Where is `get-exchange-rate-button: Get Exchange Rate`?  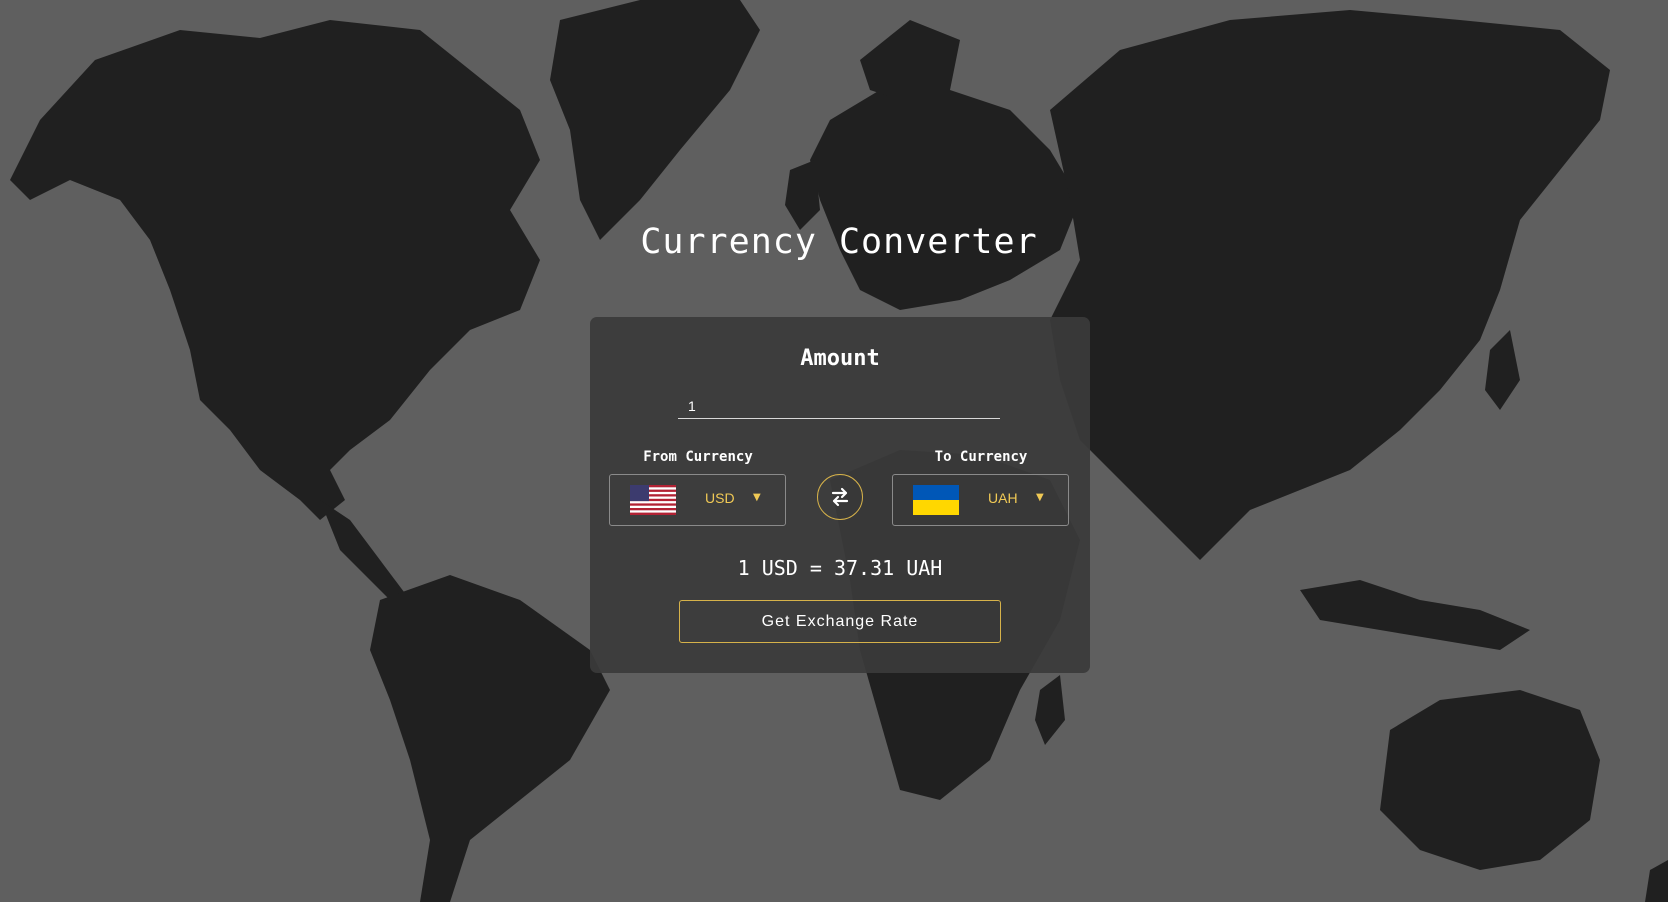
get-exchange-rate-button: Get Exchange Rate is located at coordinates (840, 621).